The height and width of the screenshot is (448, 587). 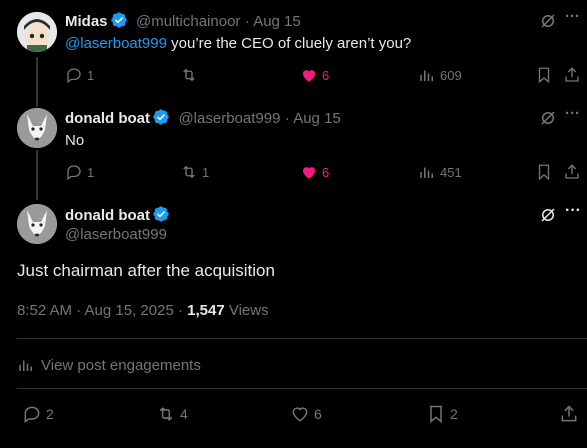 What do you see at coordinates (146, 270) in the screenshot?
I see `main-post-text: Just chairman after the acquisition` at bounding box center [146, 270].